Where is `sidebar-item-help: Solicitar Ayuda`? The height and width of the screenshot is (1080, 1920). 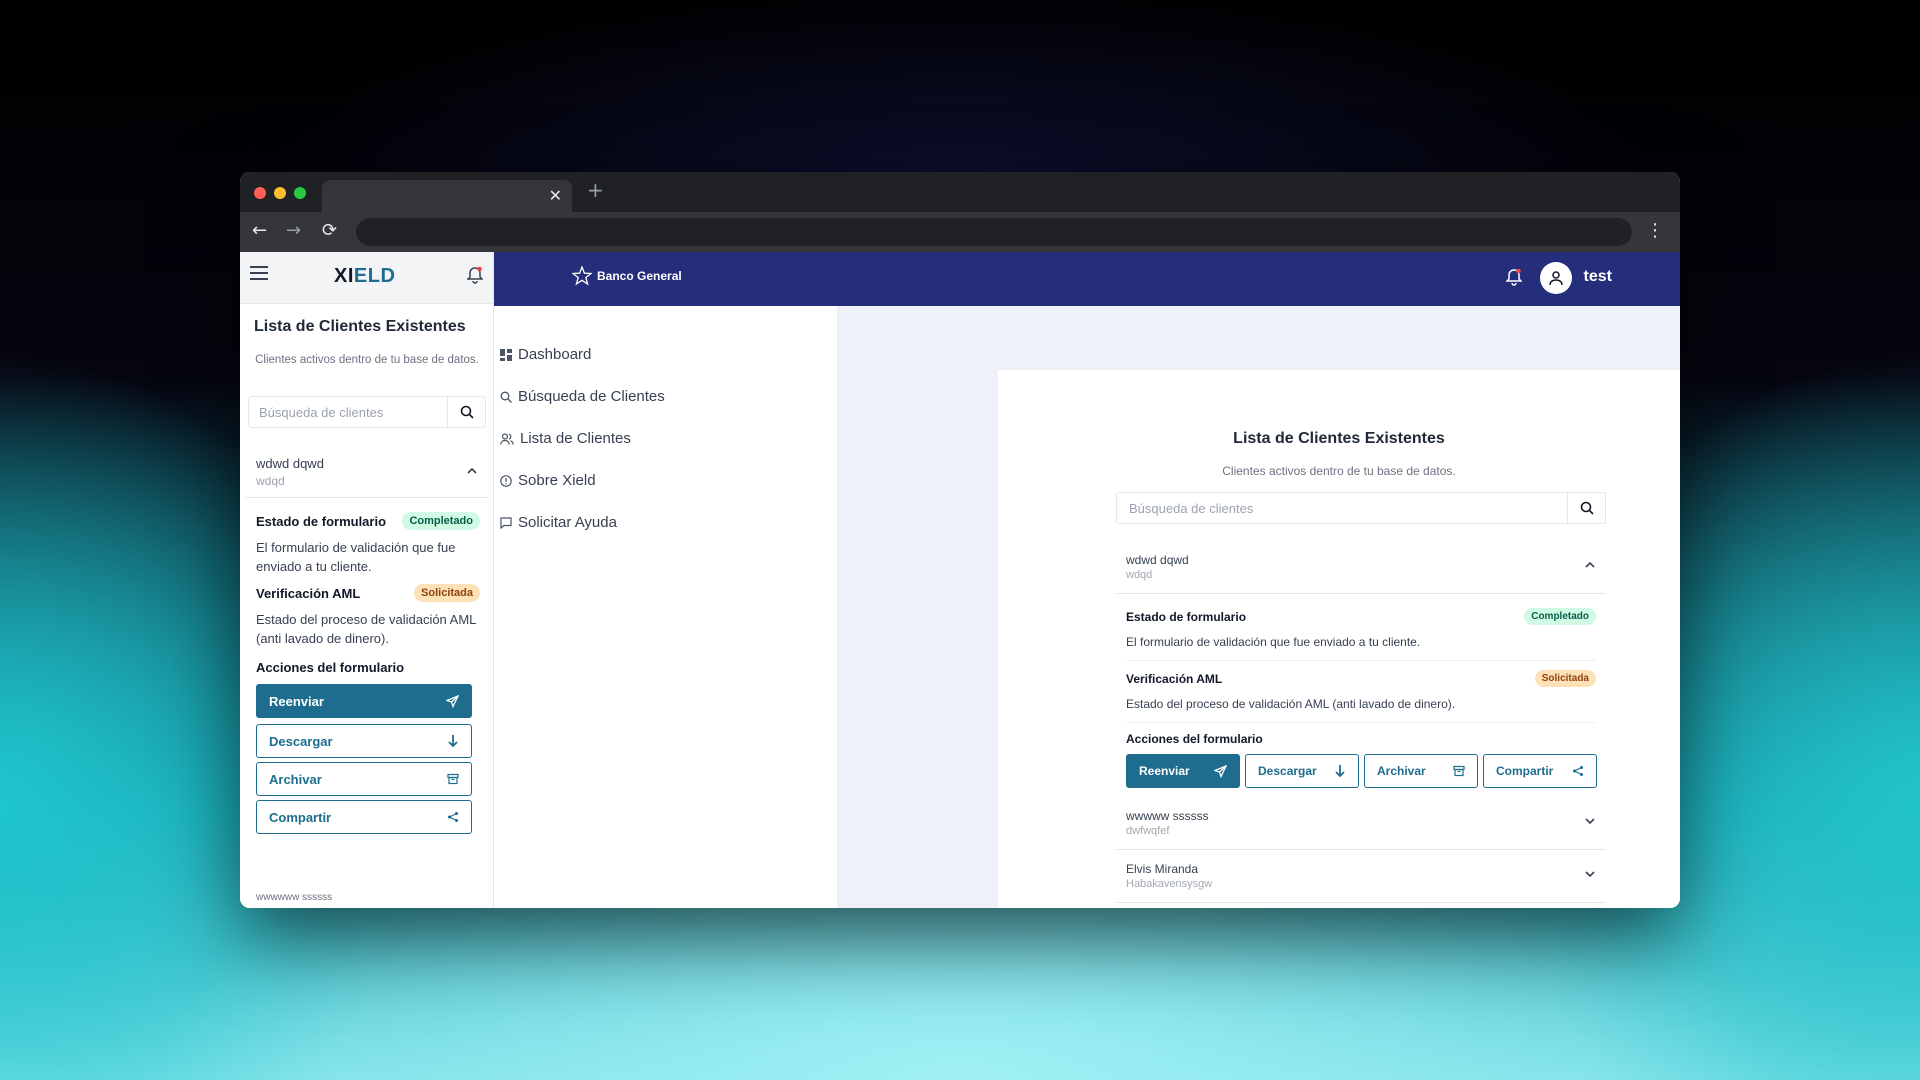
sidebar-item-help: Solicitar Ayuda is located at coordinates (558, 522).